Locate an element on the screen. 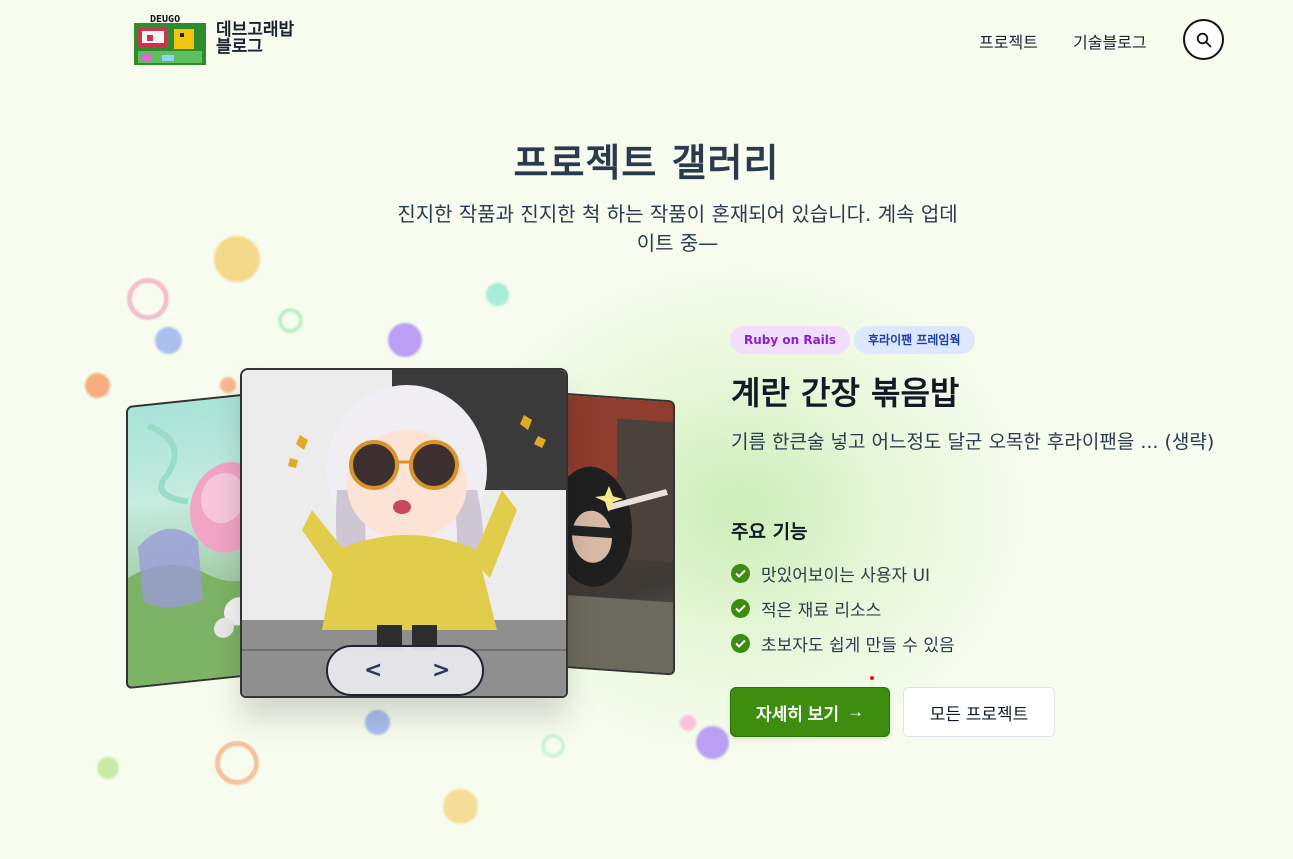  feature-item: 초보자도 쉽게 만들 수 있음 is located at coordinates (843, 643).